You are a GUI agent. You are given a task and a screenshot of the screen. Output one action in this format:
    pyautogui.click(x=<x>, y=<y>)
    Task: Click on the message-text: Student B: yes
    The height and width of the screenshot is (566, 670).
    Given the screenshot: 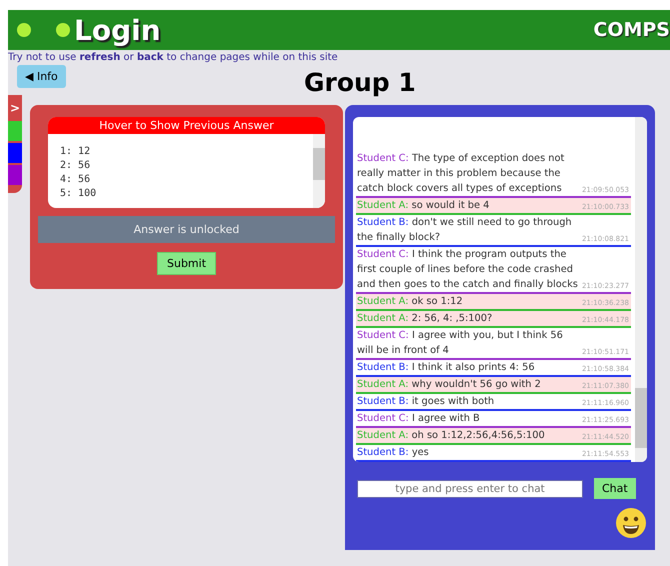 What is the action you would take?
    pyautogui.click(x=393, y=453)
    